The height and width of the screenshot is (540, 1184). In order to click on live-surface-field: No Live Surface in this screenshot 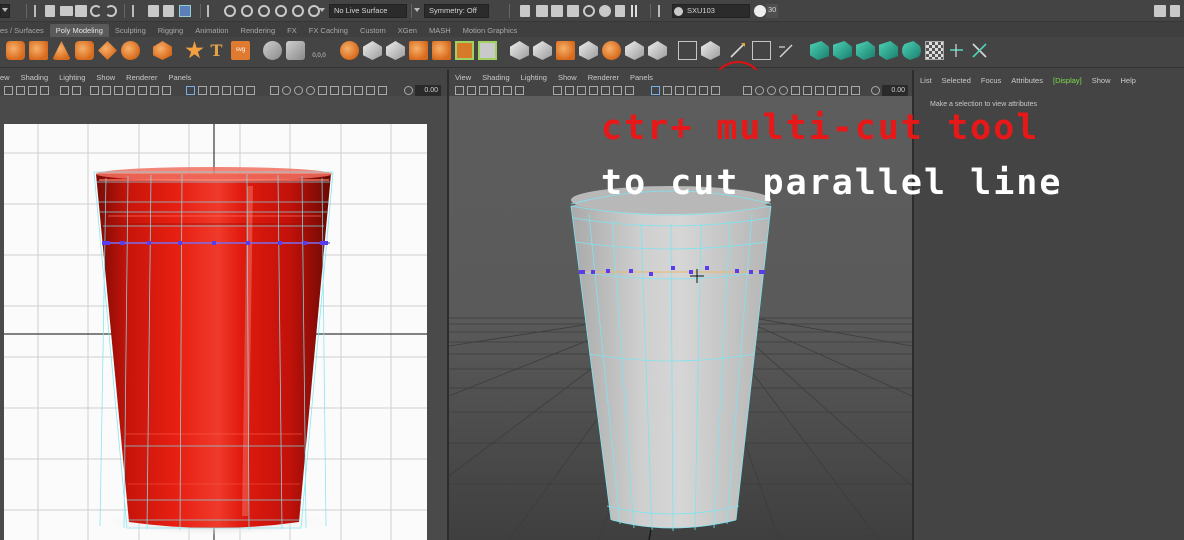, I will do `click(368, 11)`.